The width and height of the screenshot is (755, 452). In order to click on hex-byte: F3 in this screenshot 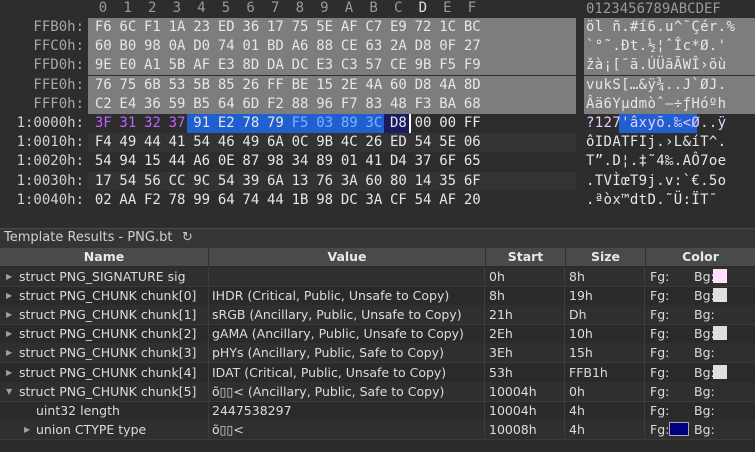, I will do `click(423, 104)`.